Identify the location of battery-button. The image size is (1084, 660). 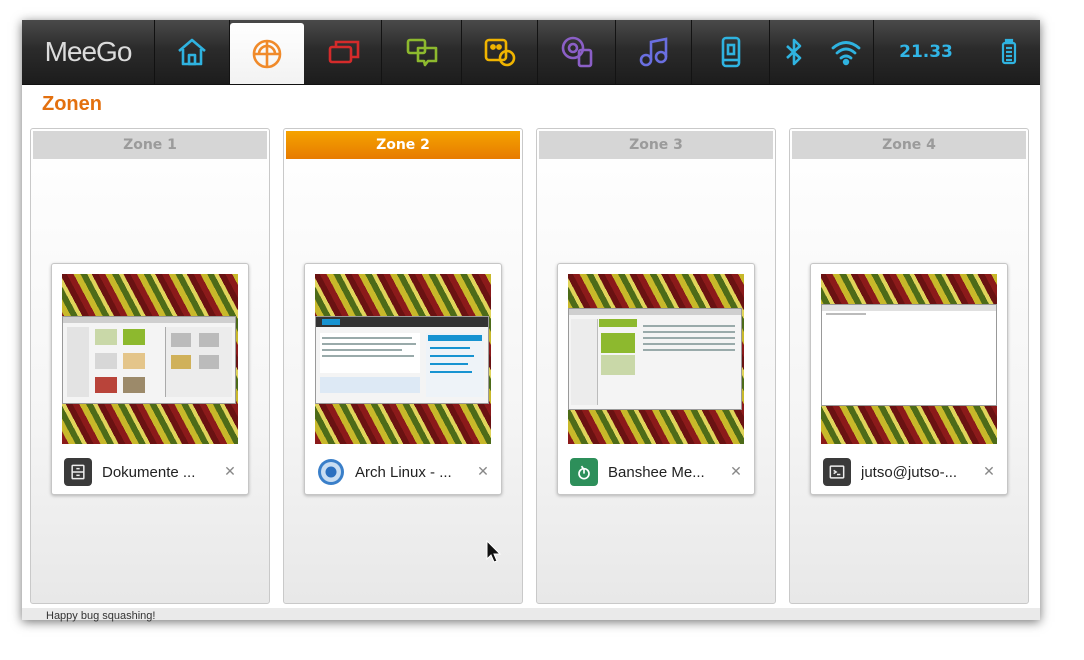
(1009, 52).